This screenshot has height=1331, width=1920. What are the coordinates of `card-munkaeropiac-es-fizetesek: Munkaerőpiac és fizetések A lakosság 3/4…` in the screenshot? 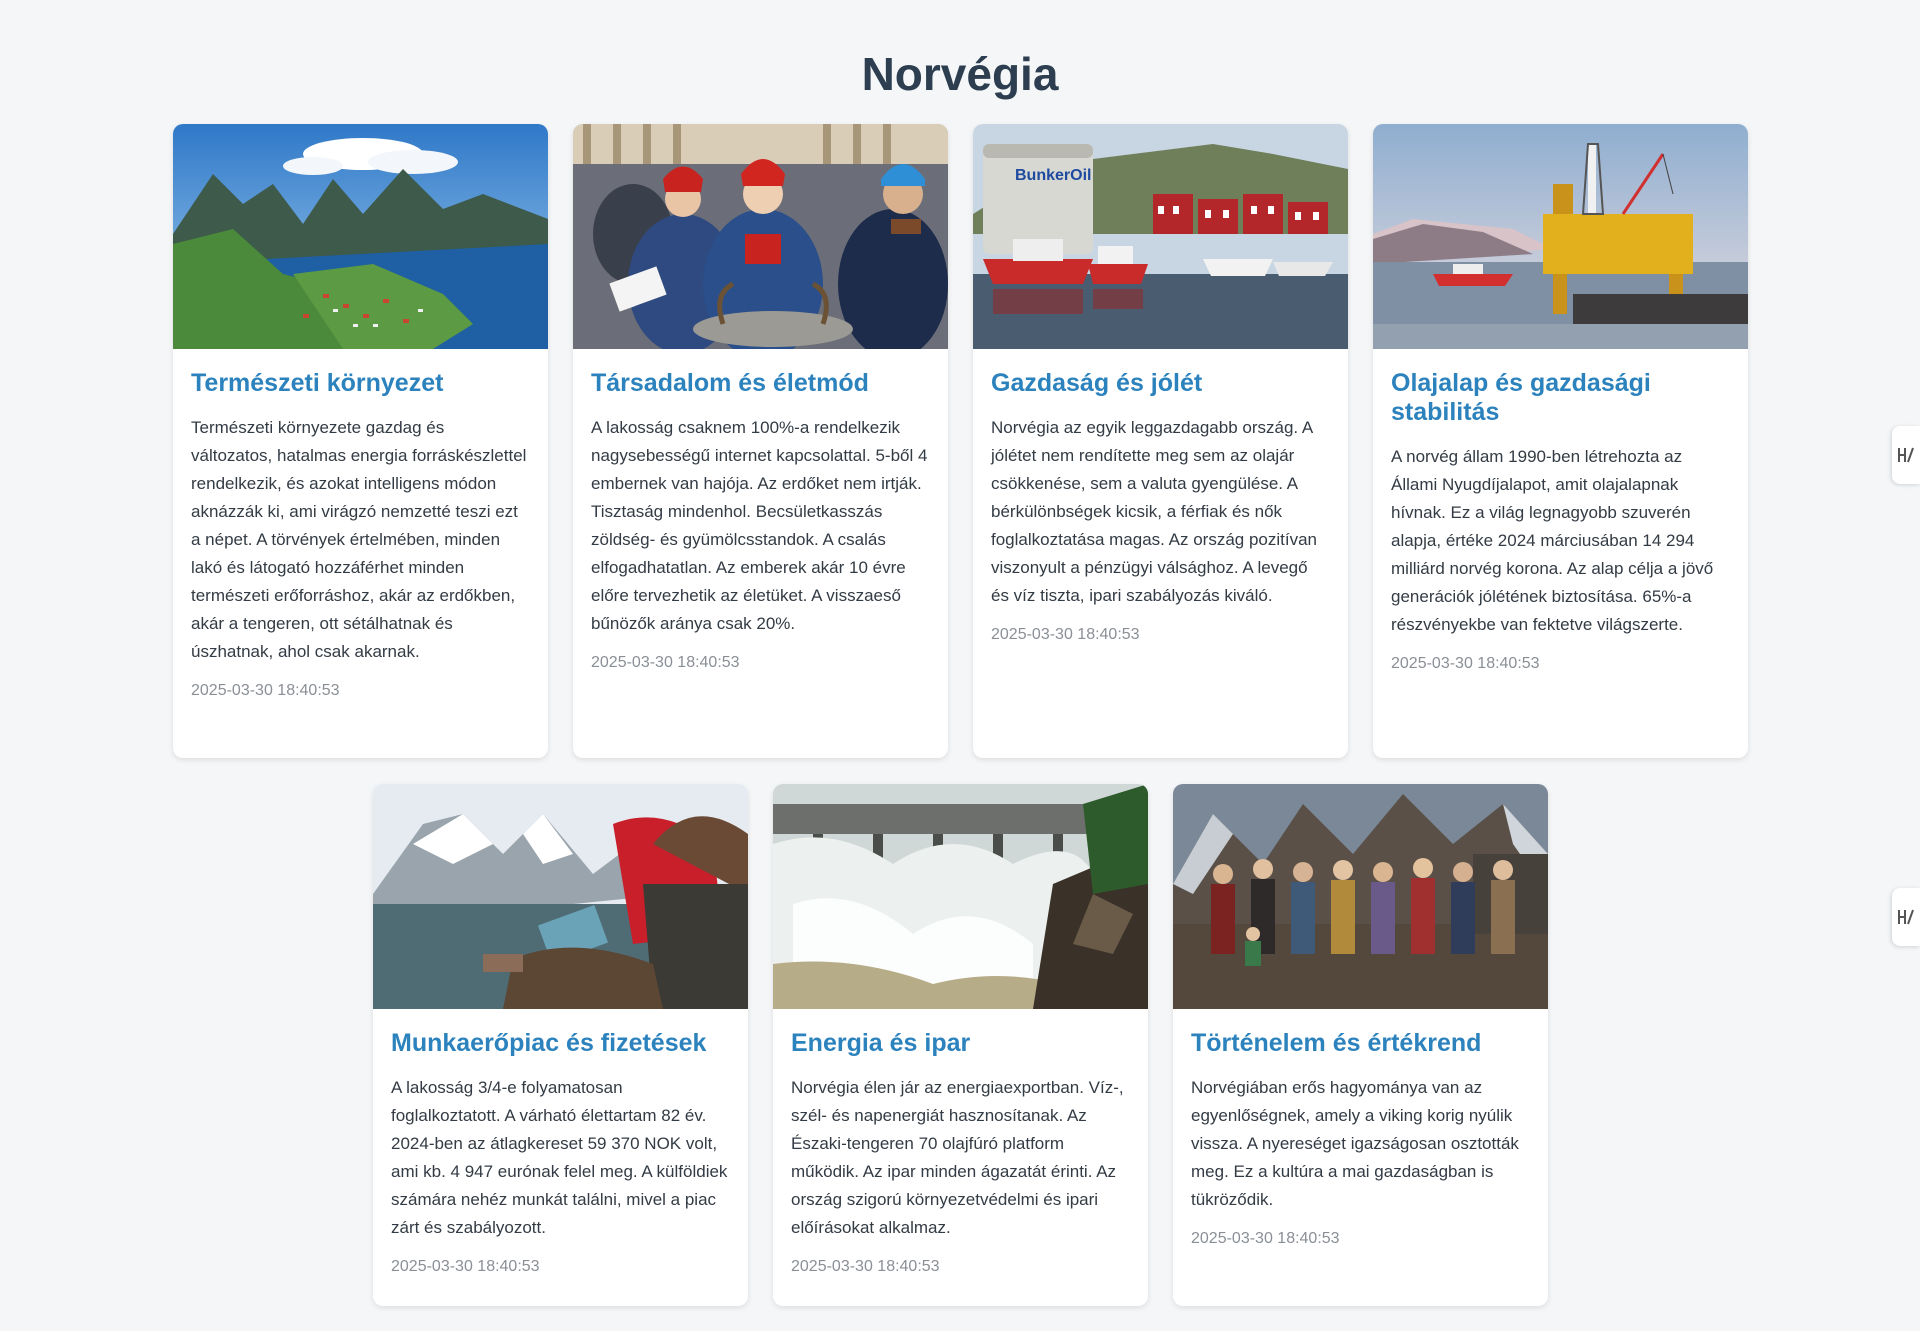 It's located at (560, 1045).